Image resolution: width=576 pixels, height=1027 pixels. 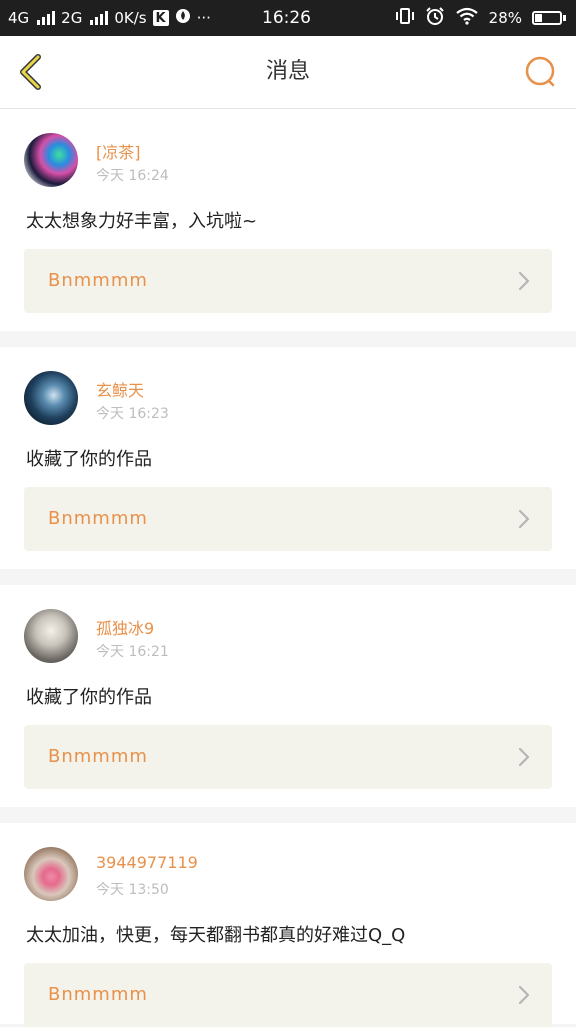 I want to click on vibrate-icon, so click(x=405, y=18).